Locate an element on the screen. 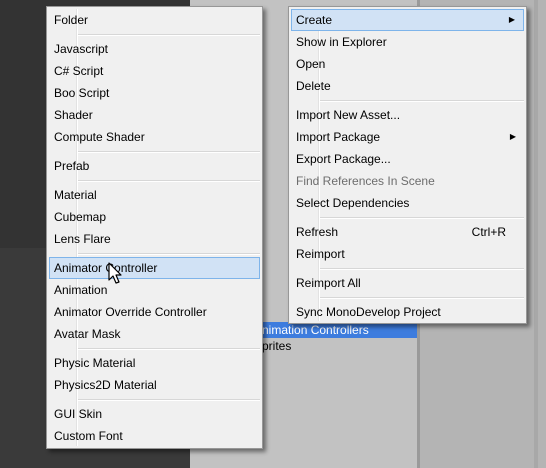  menu-item-label: Import Package is located at coordinates (338, 137).